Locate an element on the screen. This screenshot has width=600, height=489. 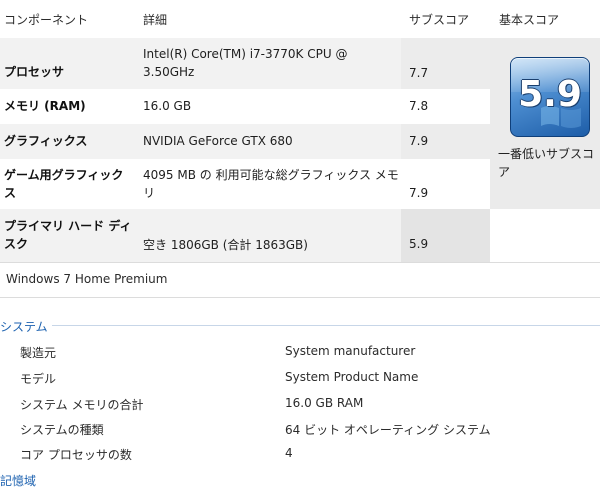
component-label: プライマリ ハード ディスク is located at coordinates (68, 235).